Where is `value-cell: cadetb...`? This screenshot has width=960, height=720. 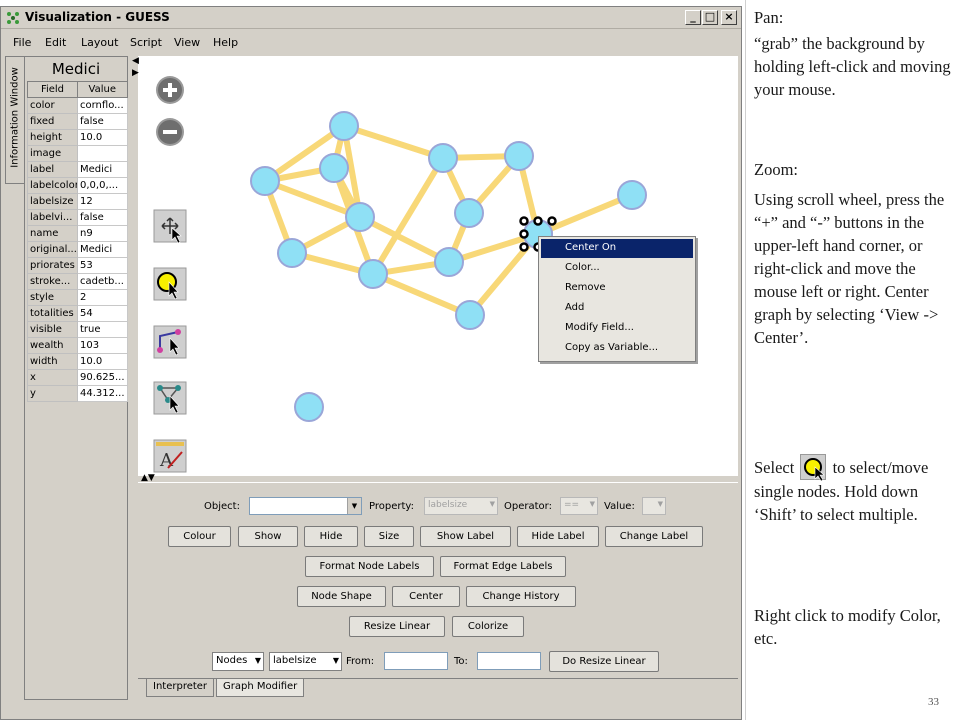
value-cell: cadetb... is located at coordinates (102, 281).